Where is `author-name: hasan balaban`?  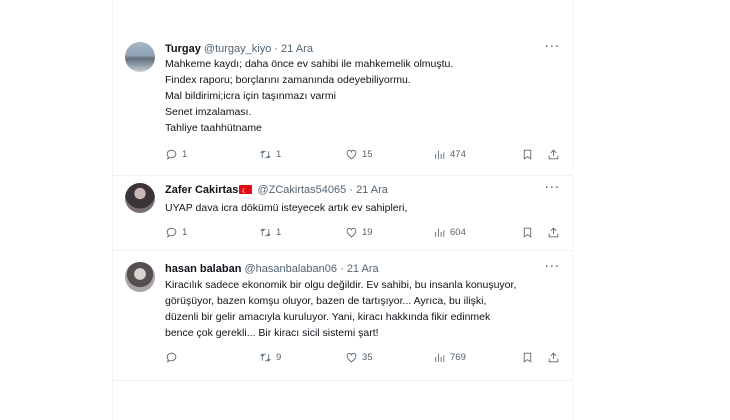
author-name: hasan balaban is located at coordinates (203, 269).